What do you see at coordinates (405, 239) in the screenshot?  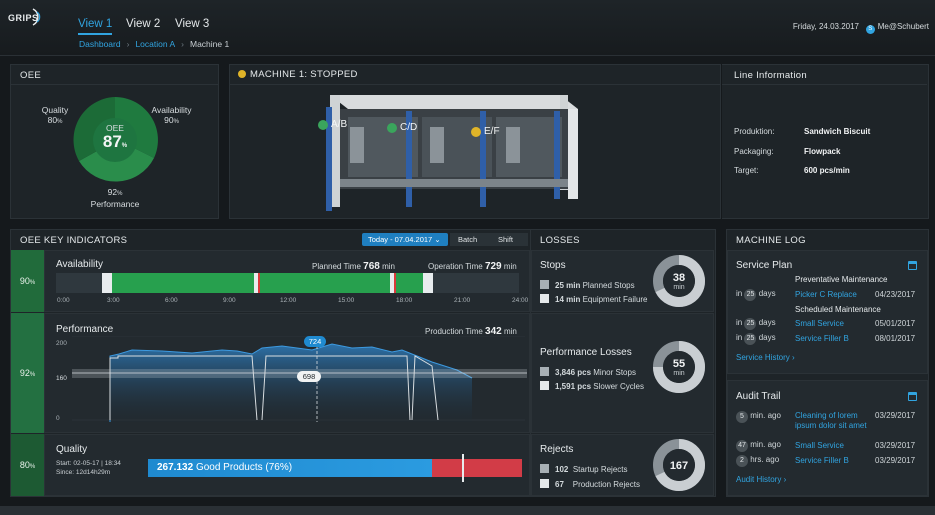 I see `date-range-select: Today - 07.04.2017 ⌄` at bounding box center [405, 239].